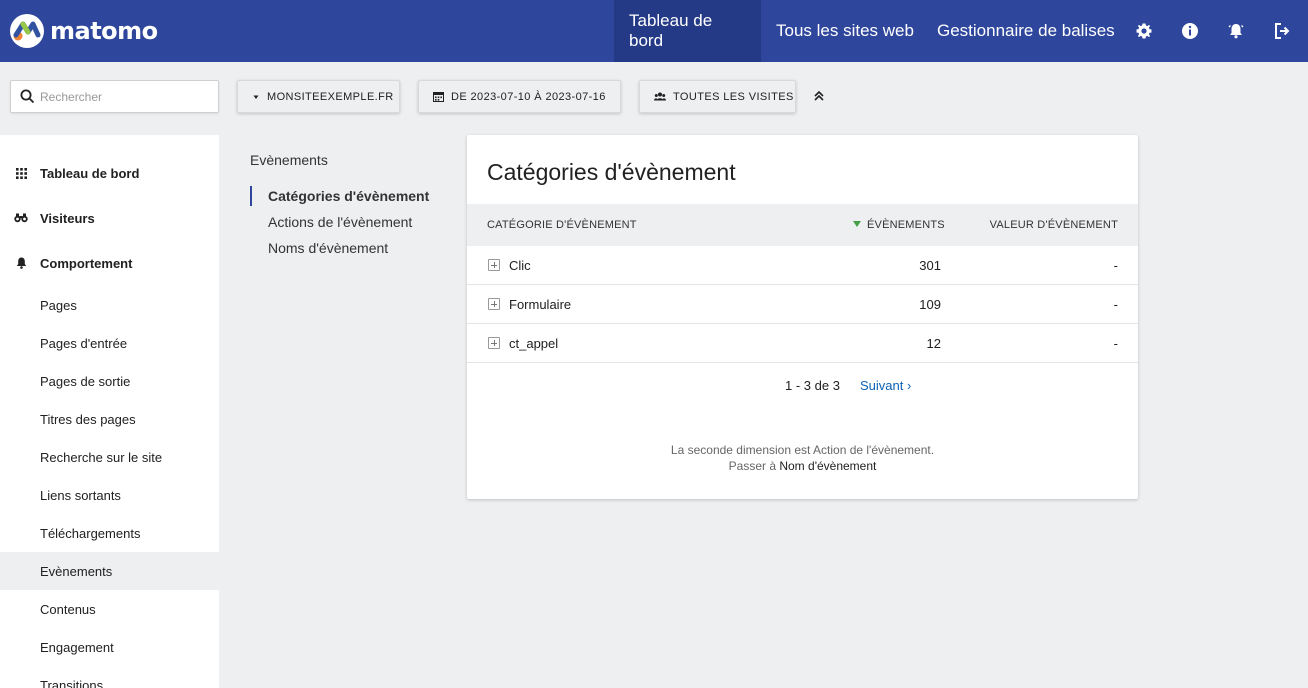  Describe the element at coordinates (533, 343) in the screenshot. I see `row-label: ct_appel` at that location.